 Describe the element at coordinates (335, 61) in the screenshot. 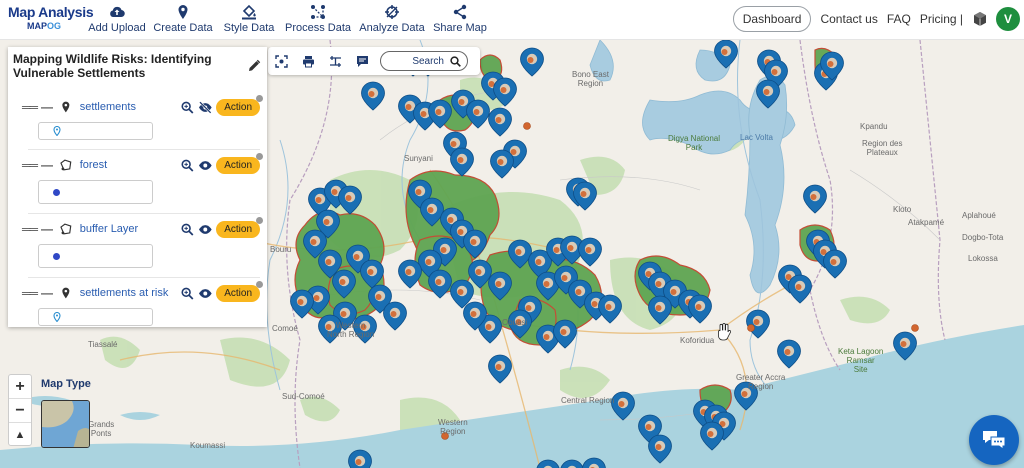

I see `measure-button` at that location.